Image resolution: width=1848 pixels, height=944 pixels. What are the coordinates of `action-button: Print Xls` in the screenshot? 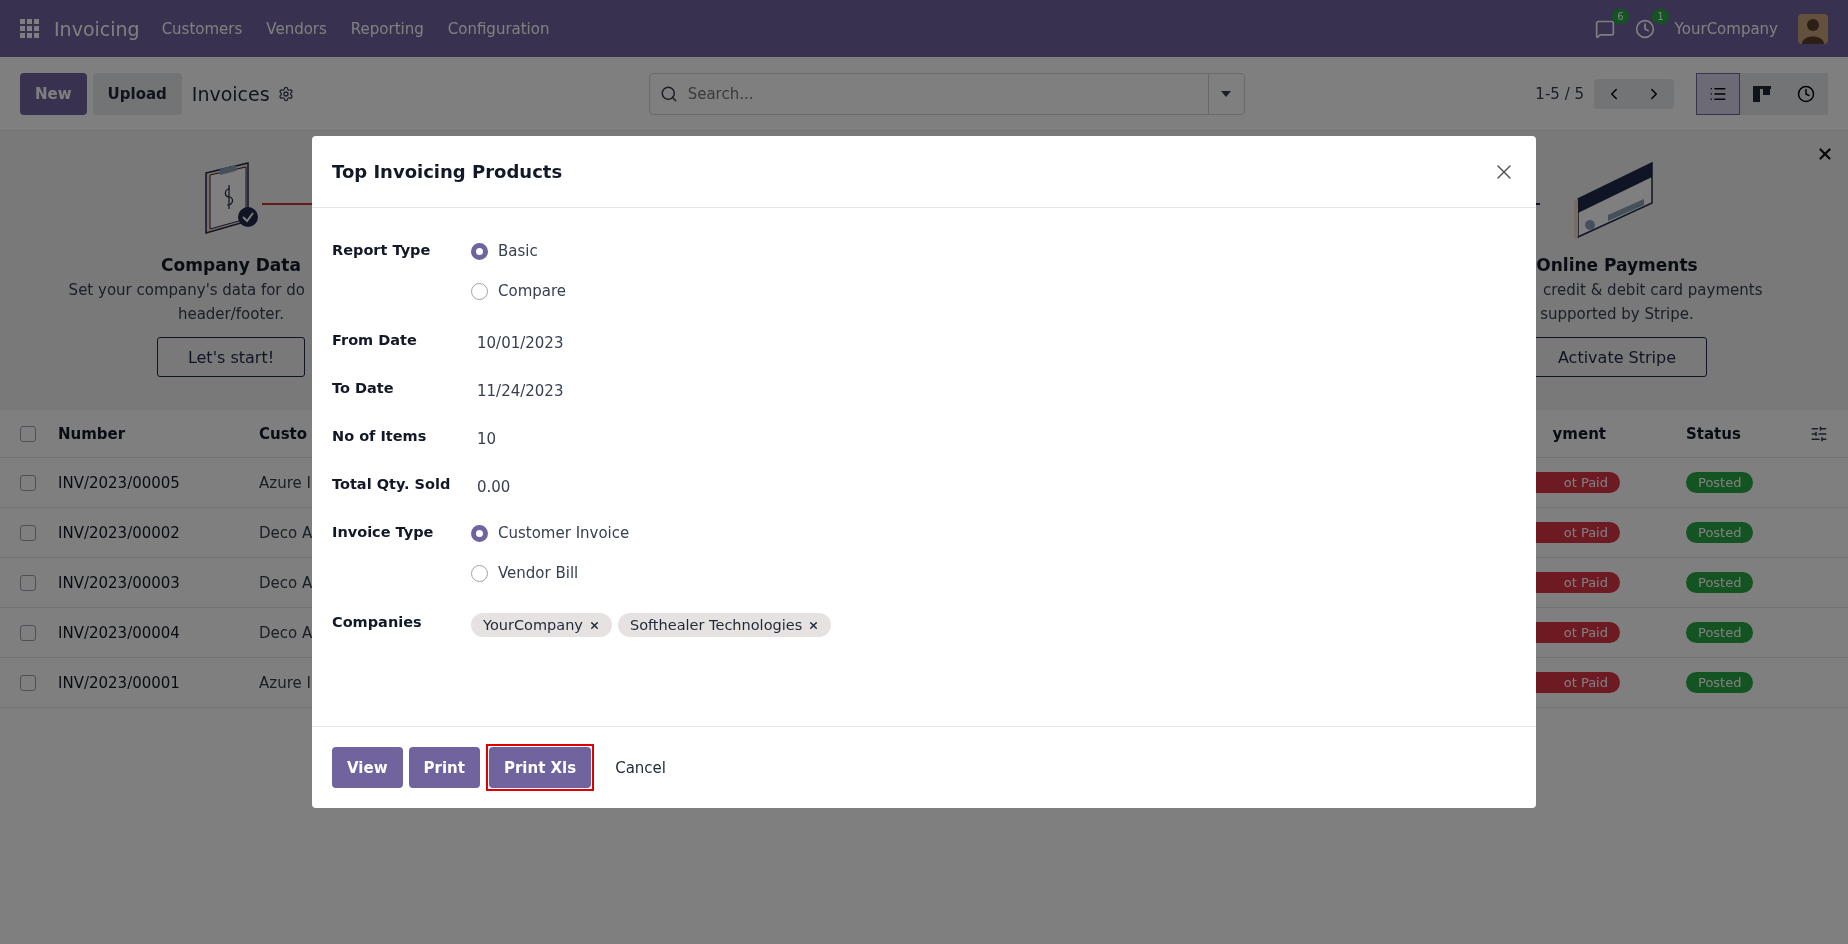 It's located at (540, 767).